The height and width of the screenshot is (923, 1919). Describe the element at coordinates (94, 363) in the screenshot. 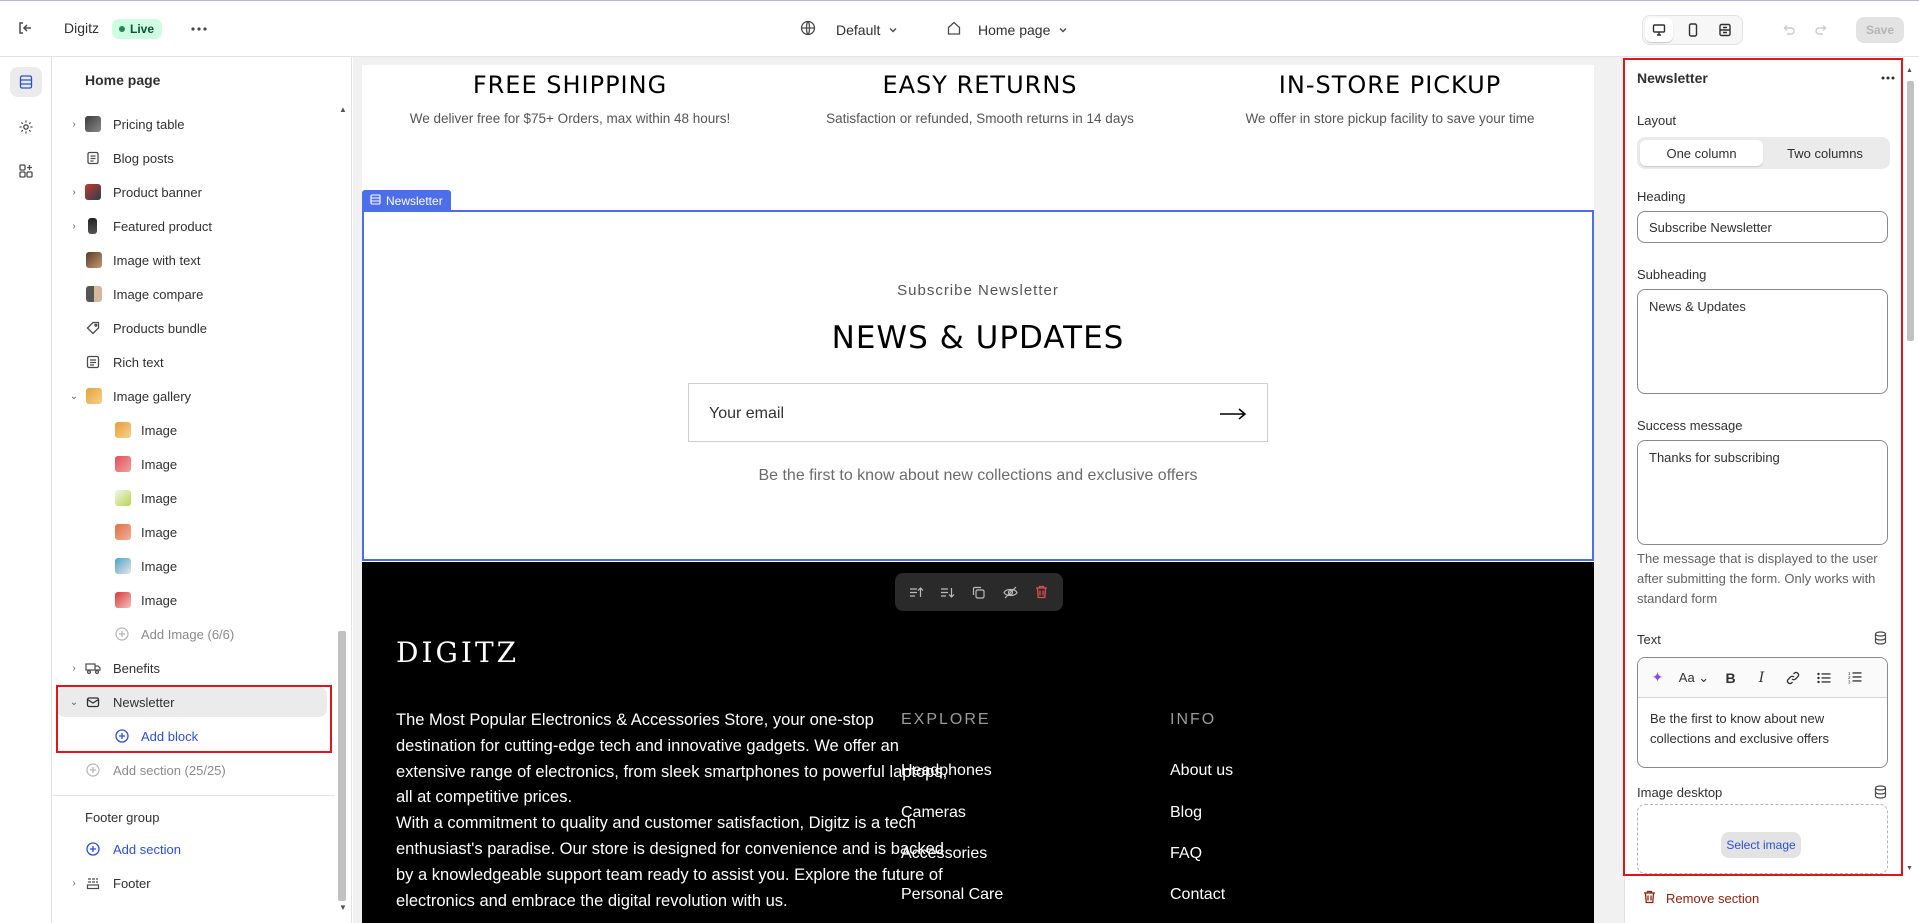

I see `text-block-icon` at that location.